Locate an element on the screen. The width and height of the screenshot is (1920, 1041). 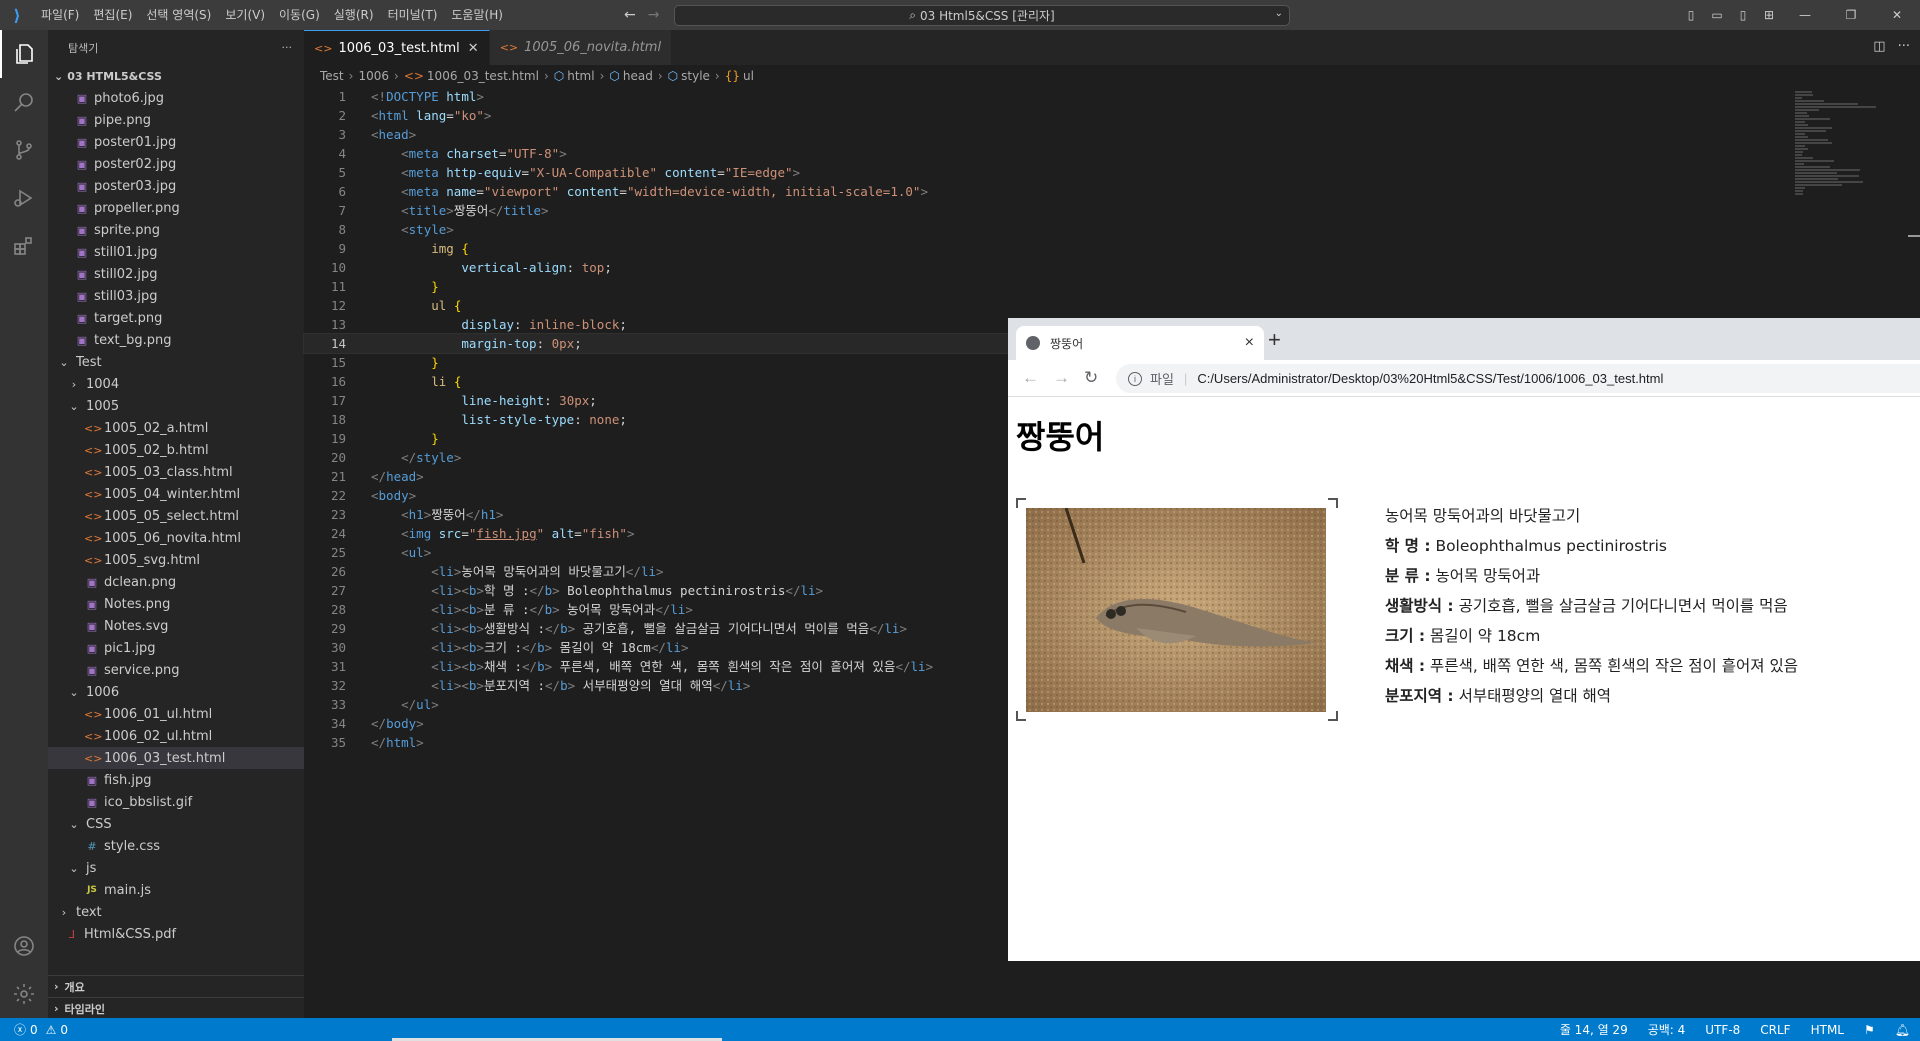
tree-item: ▣ pipe.png is located at coordinates (176, 120).